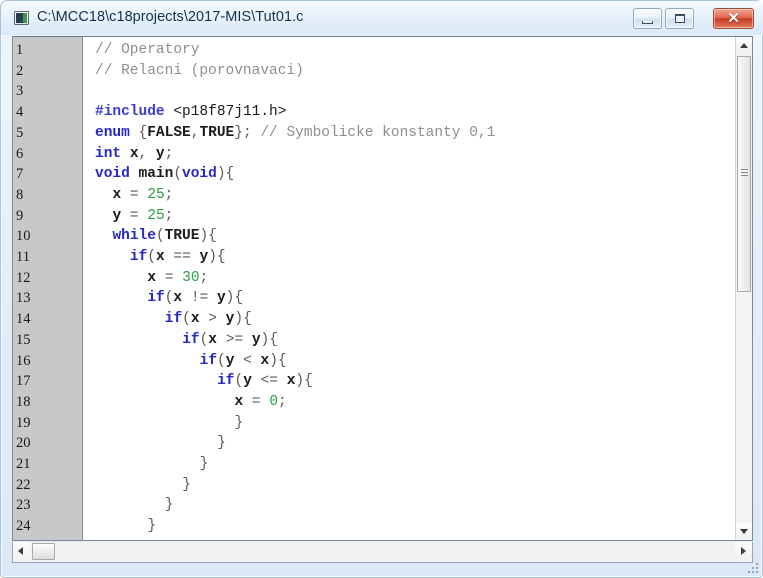  I want to click on title-bar: C:\MCC18\c18projects\2017-MIS\Tut01.c ✕, so click(382, 18).